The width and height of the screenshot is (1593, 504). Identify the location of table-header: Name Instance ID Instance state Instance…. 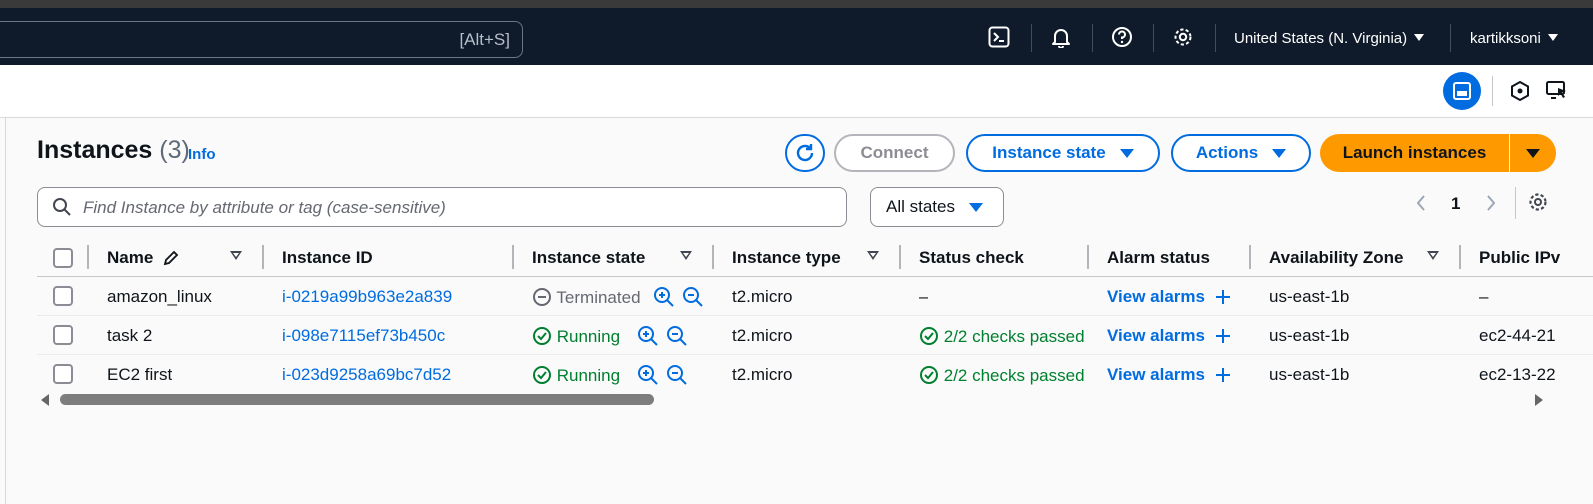
(815, 258).